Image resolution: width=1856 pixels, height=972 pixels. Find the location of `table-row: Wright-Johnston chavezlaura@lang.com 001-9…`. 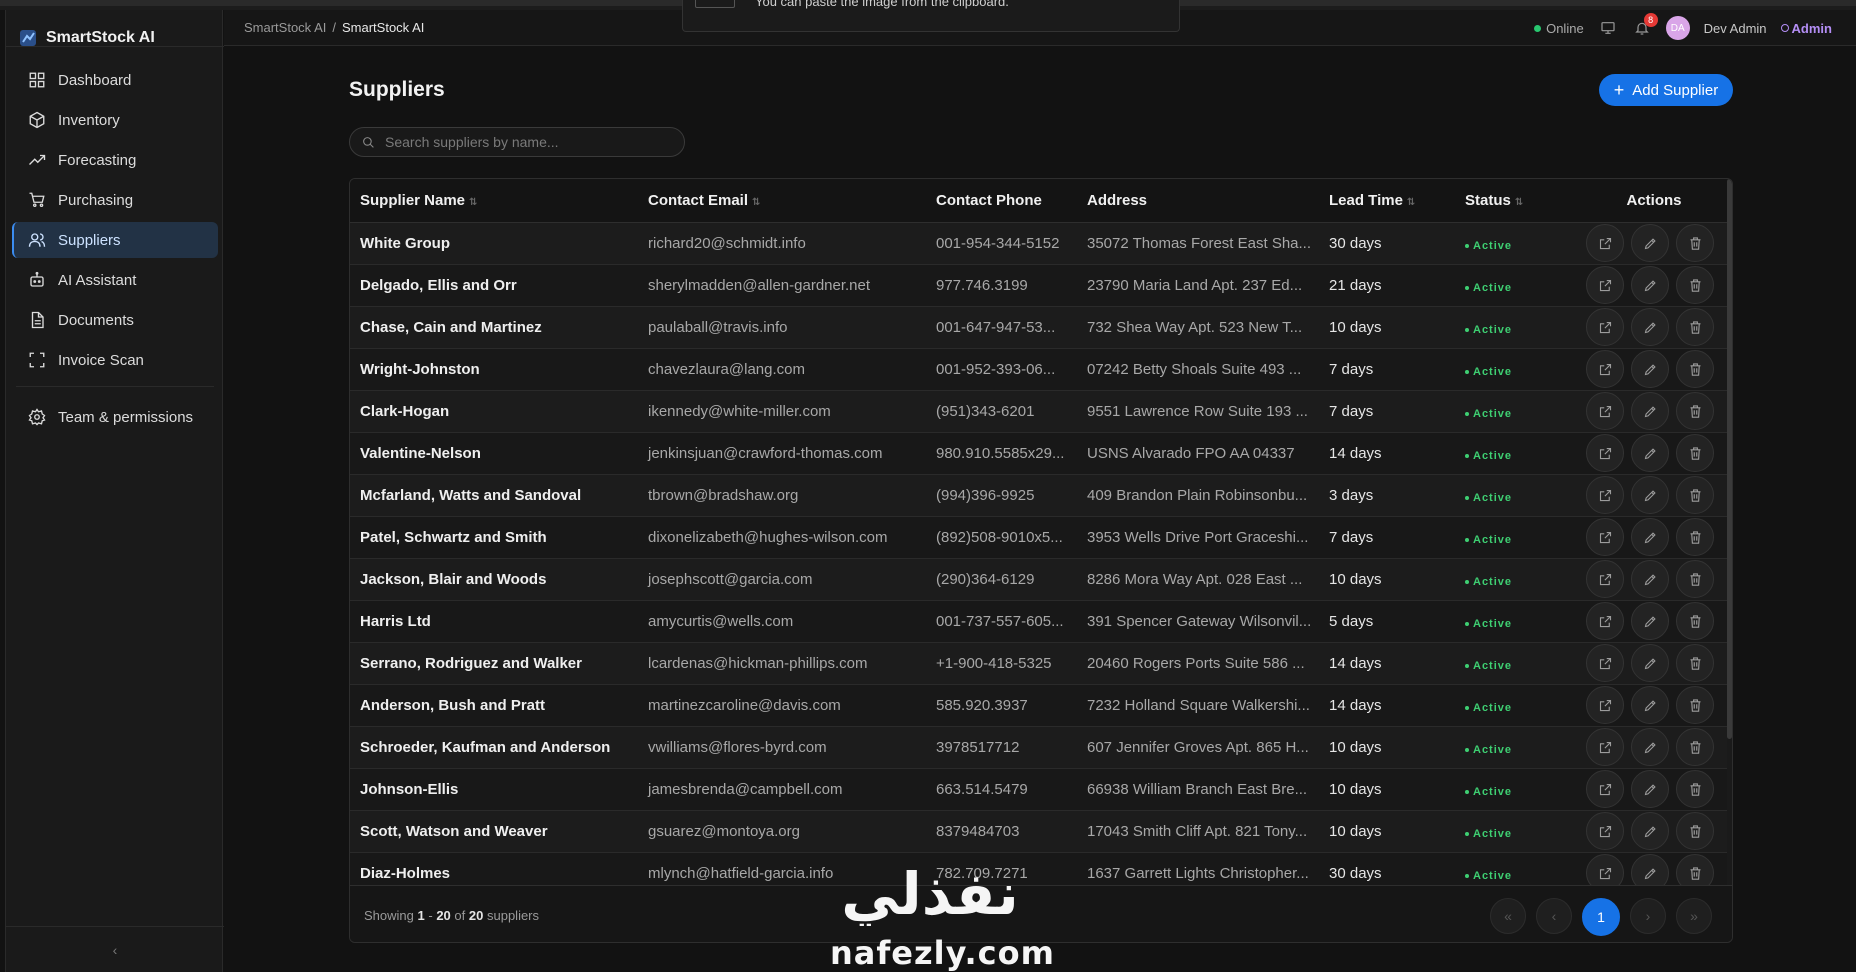

table-row: Wright-Johnston chavezlaura@lang.com 001-9… is located at coordinates (1039, 369).